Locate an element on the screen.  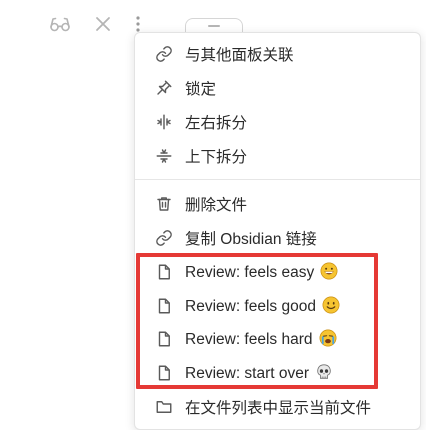
menu-item-label: 在文件列表中显示当前文件 is located at coordinates (278, 408).